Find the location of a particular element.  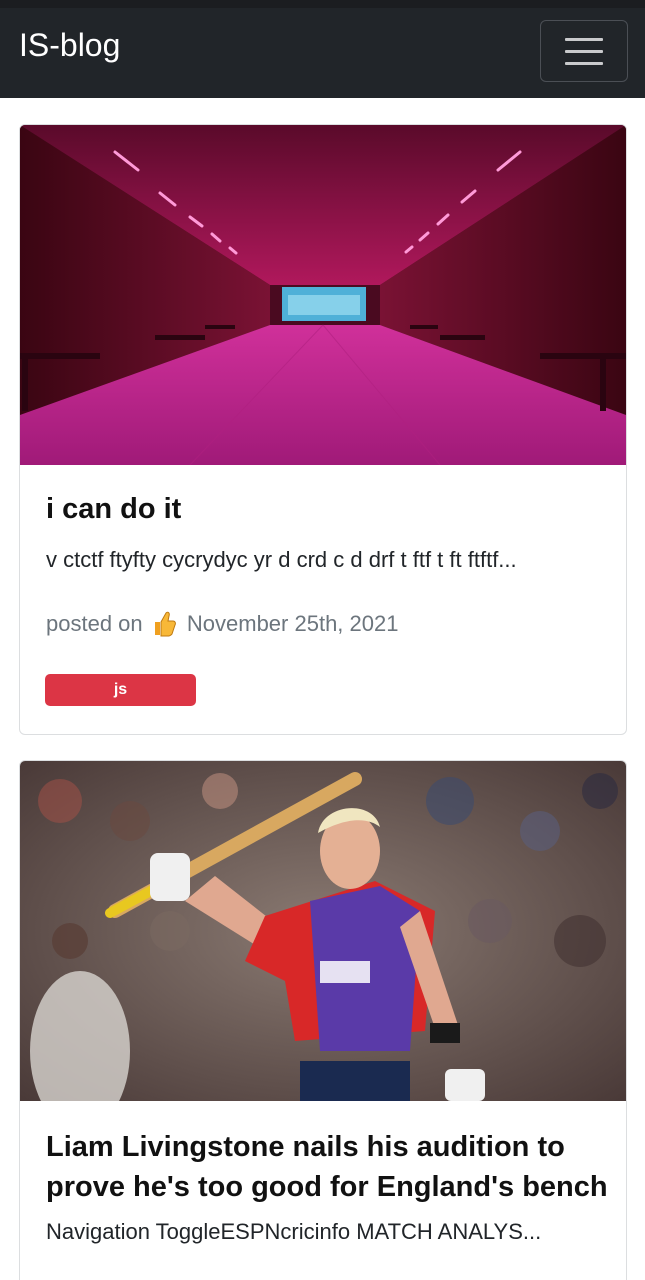

post-meta: posted on November 25th, 2021 is located at coordinates (222, 623).